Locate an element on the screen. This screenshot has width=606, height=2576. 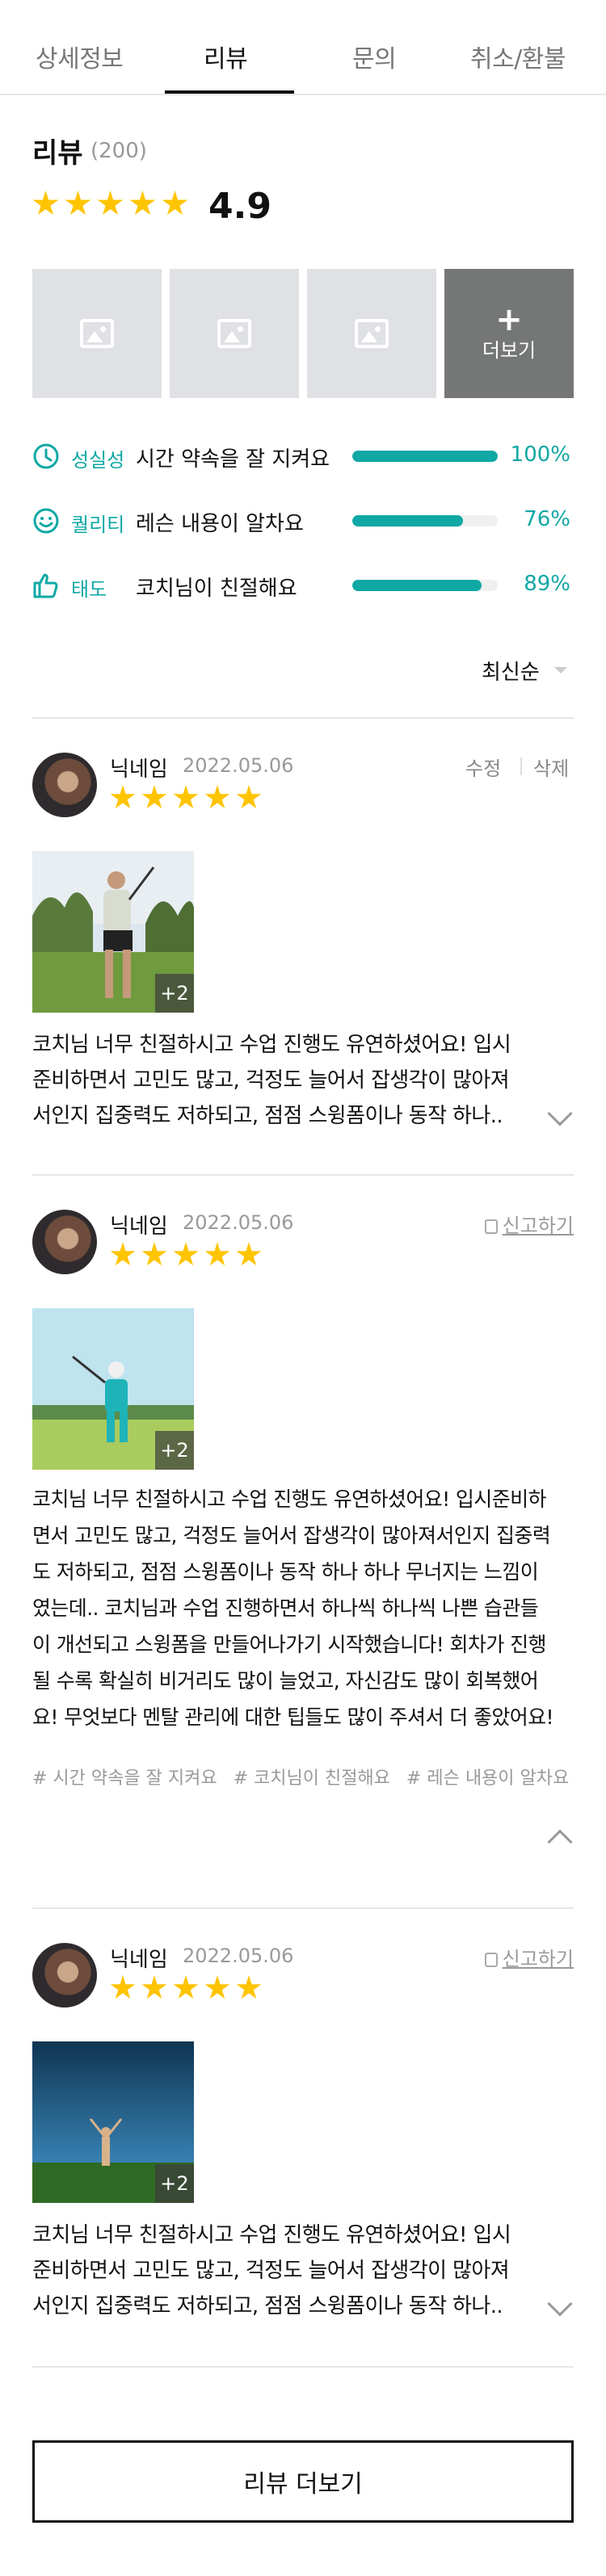
collapse-chevron-icon is located at coordinates (560, 1842).